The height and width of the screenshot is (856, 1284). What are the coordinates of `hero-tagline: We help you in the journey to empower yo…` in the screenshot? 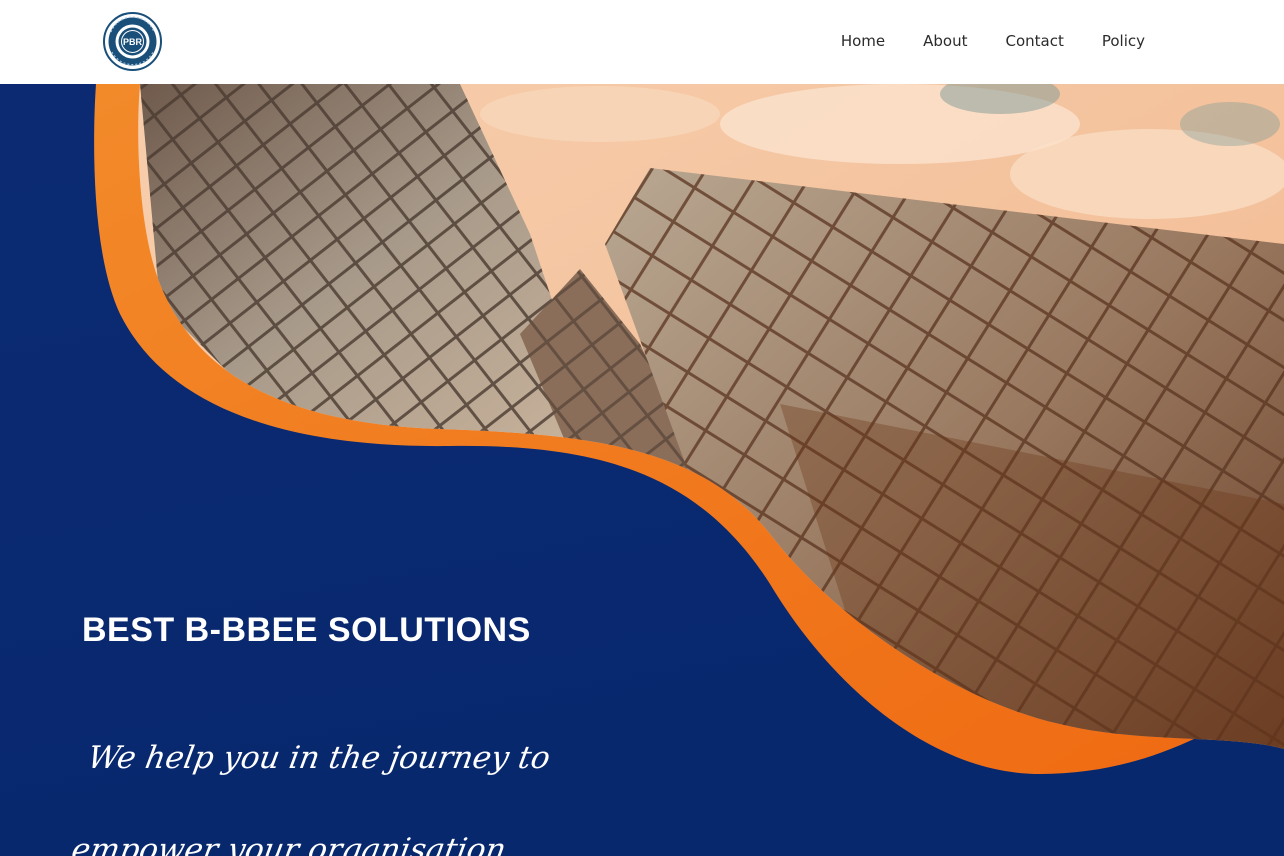 It's located at (310, 798).